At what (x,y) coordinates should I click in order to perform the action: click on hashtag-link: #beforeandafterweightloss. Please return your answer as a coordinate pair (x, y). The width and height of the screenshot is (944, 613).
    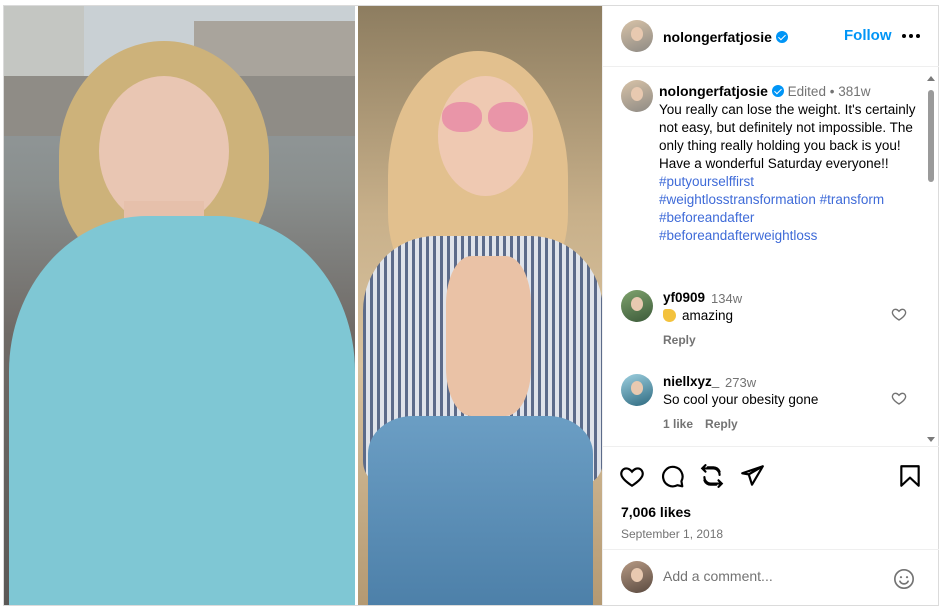
    Looking at the image, I should click on (738, 235).